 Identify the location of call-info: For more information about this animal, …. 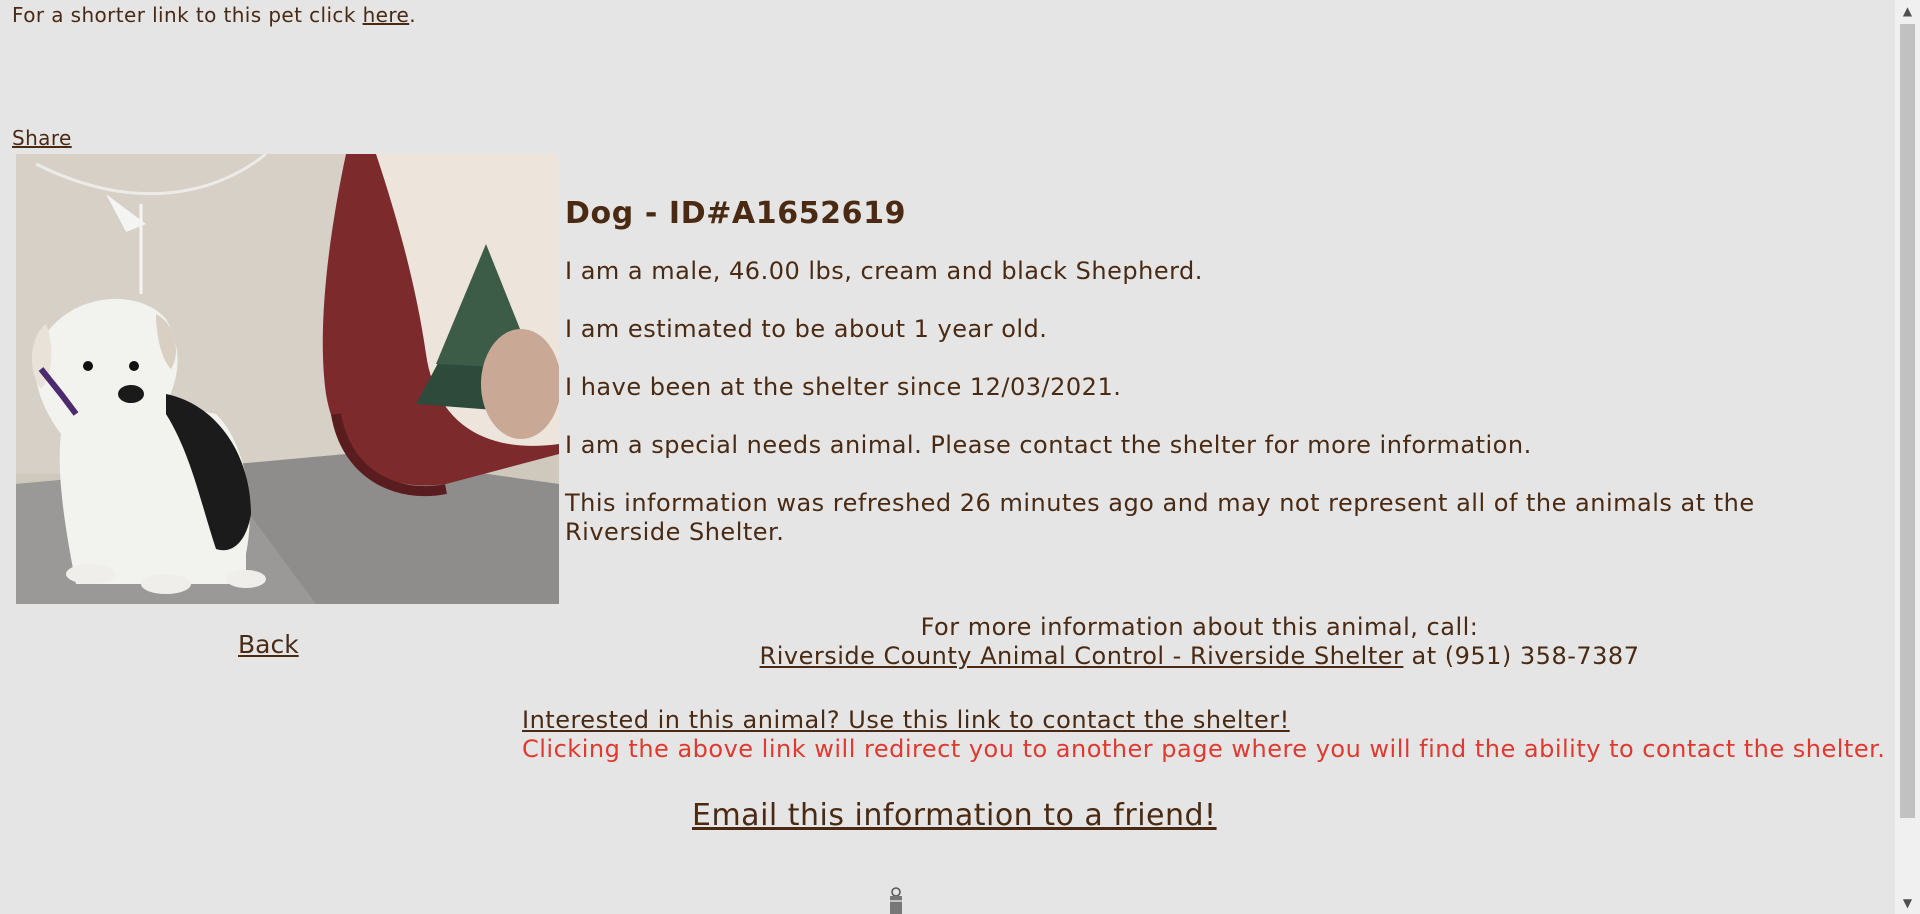
(1199, 642).